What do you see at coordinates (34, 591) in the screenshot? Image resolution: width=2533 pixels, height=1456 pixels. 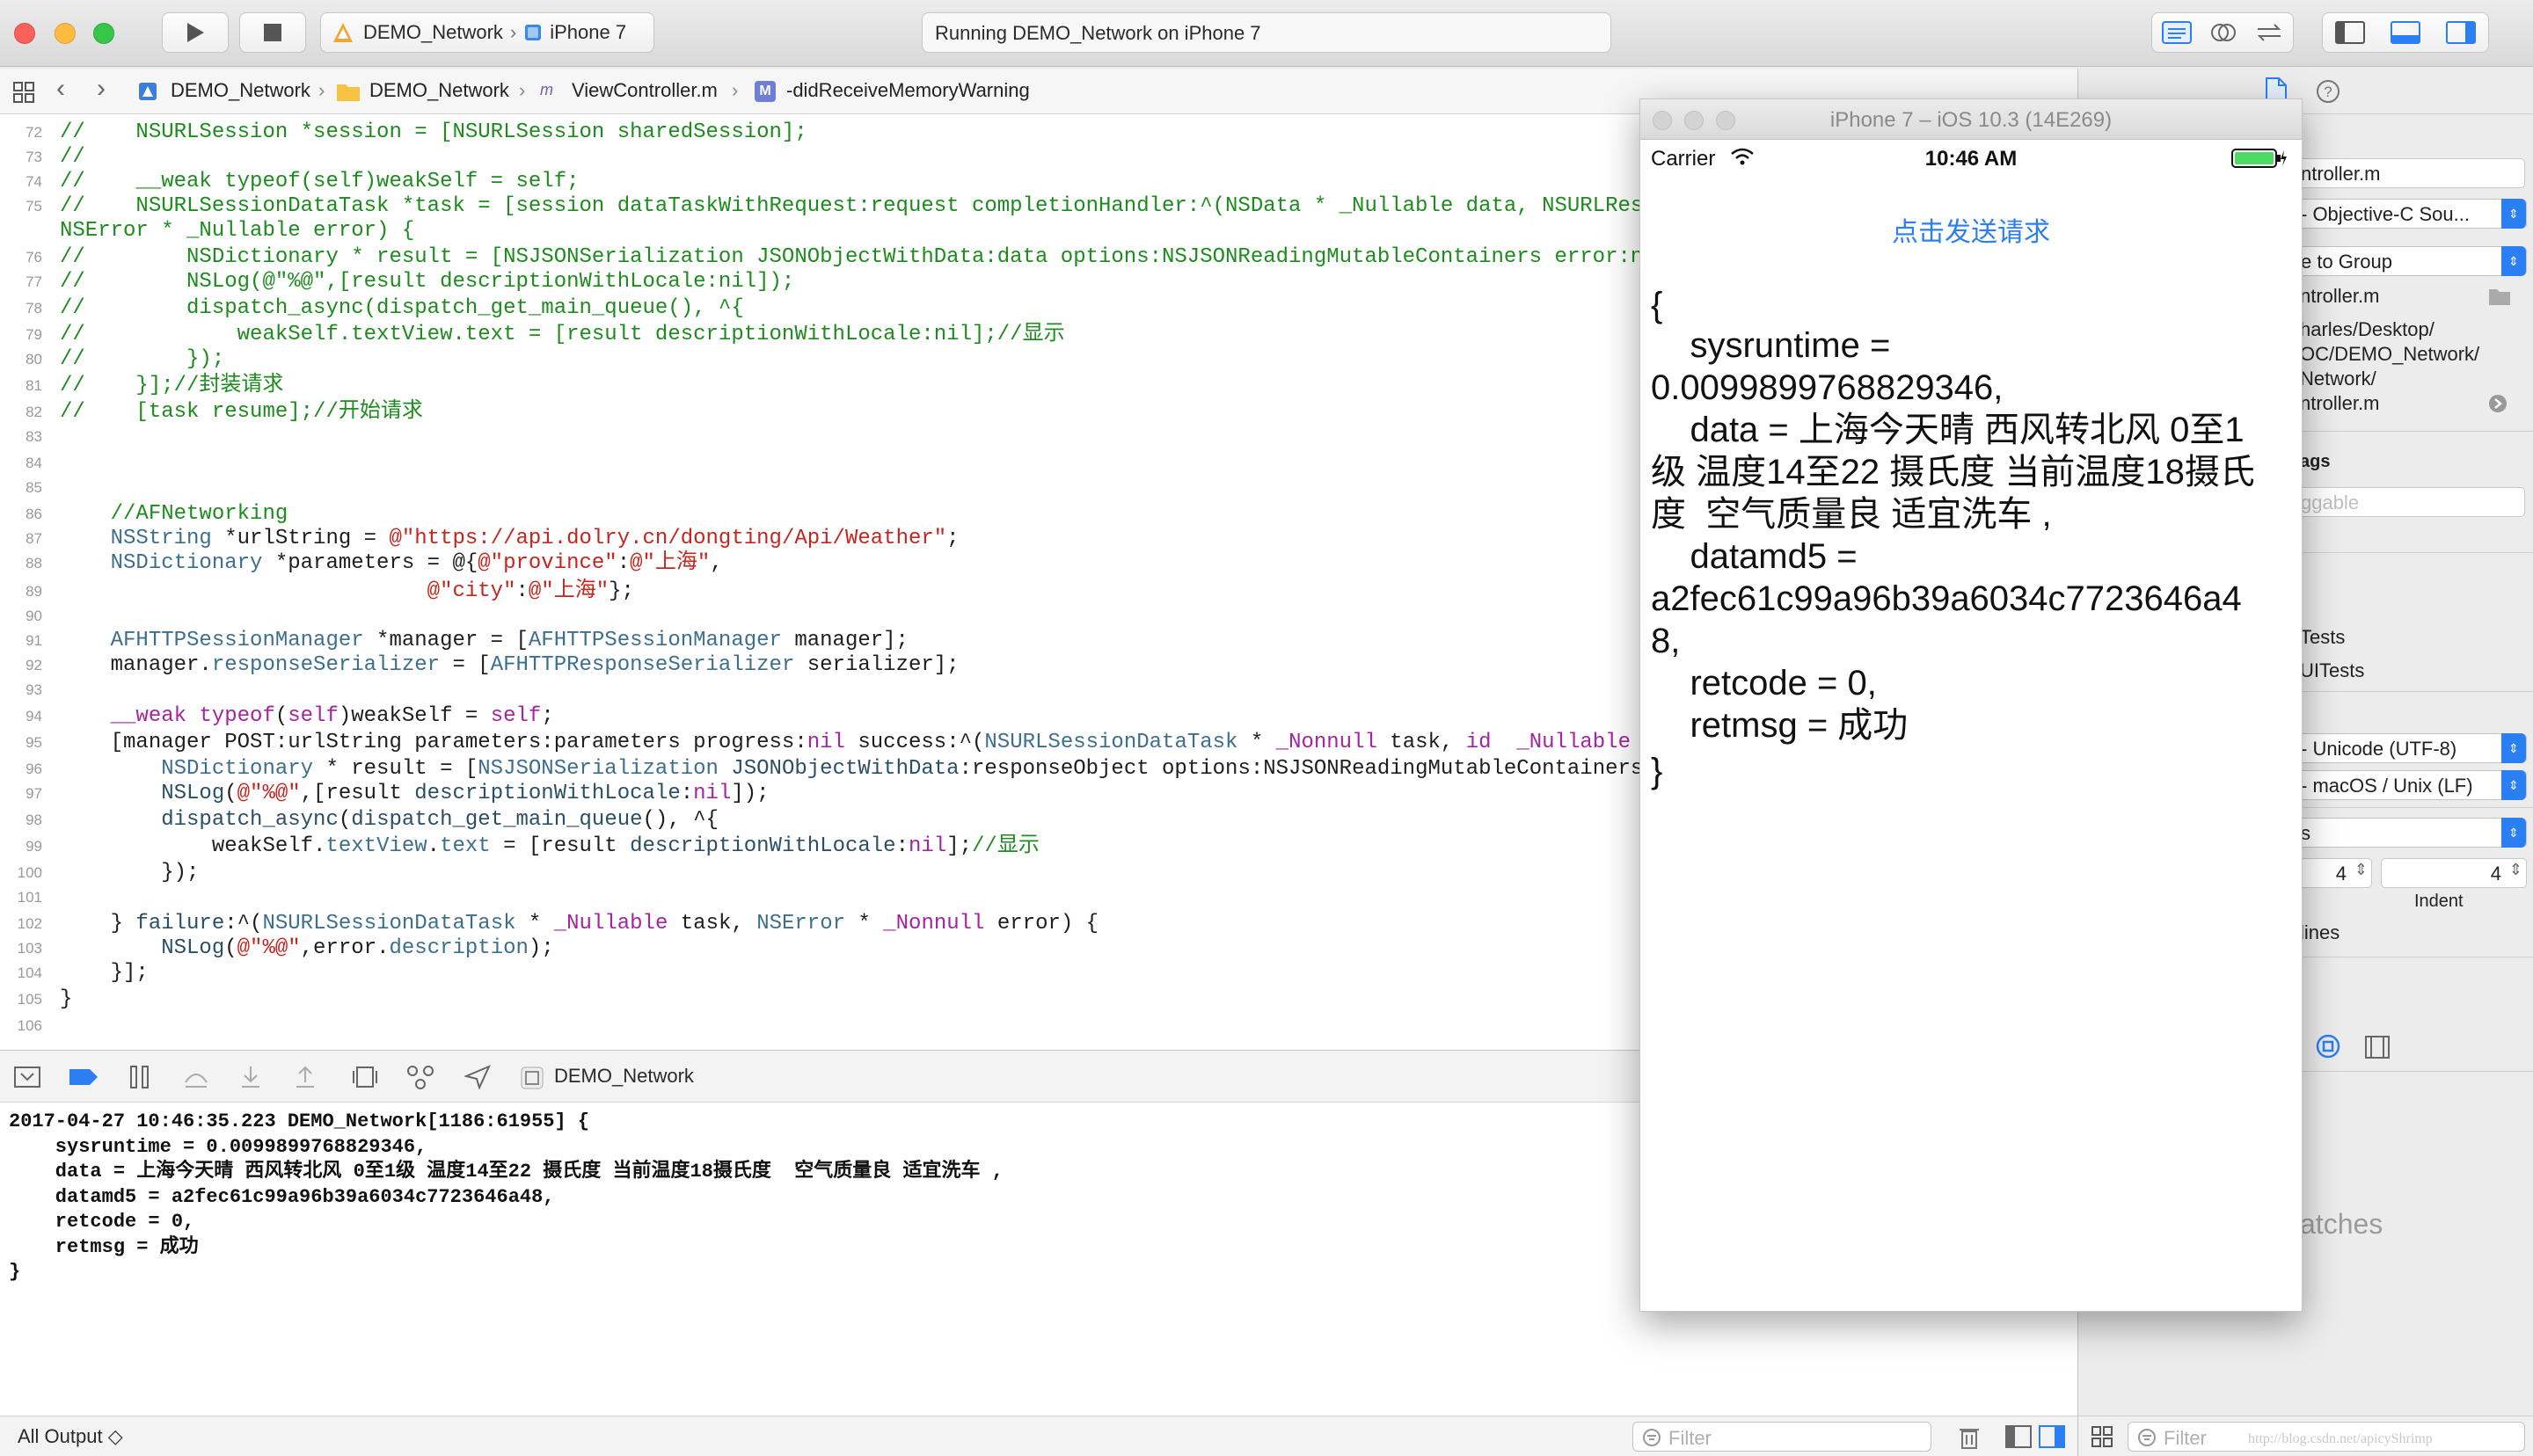 I see `line-number: 89` at bounding box center [34, 591].